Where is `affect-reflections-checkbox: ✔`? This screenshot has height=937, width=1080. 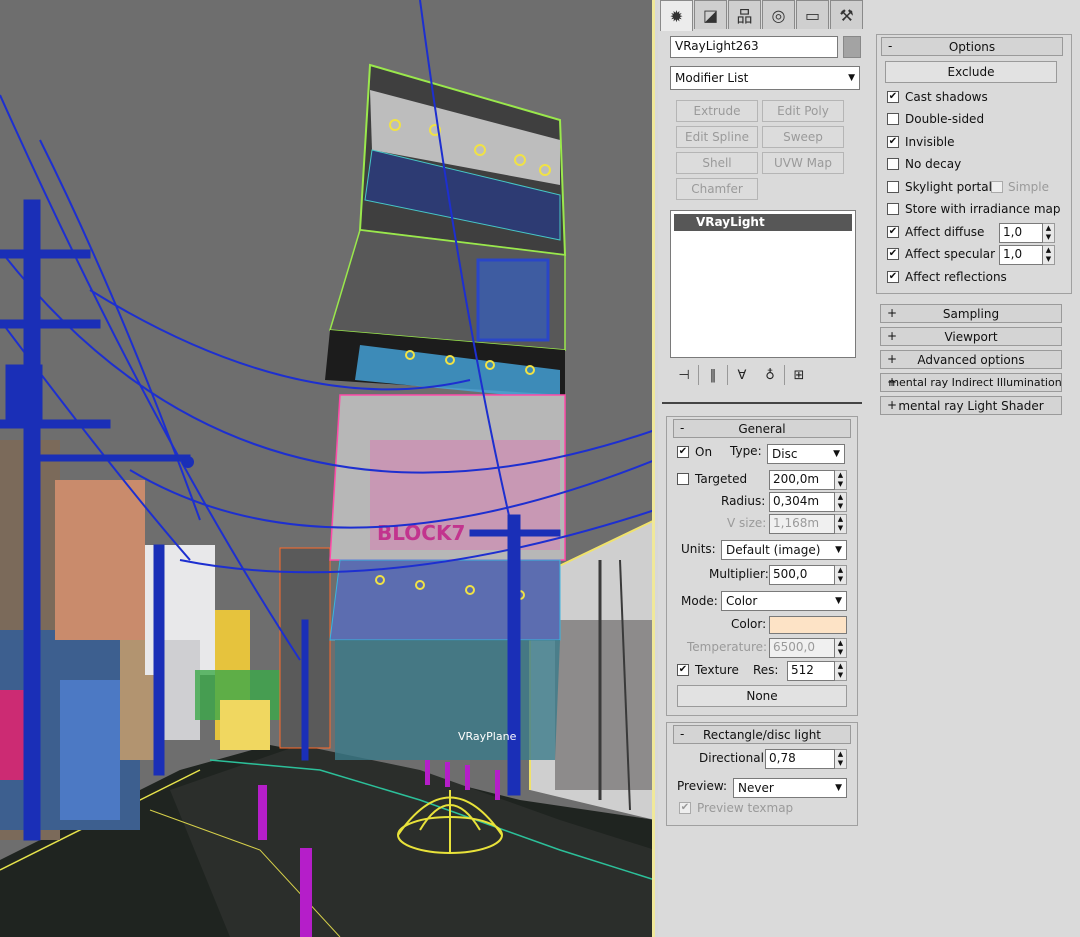
affect-reflections-checkbox: ✔ is located at coordinates (893, 277).